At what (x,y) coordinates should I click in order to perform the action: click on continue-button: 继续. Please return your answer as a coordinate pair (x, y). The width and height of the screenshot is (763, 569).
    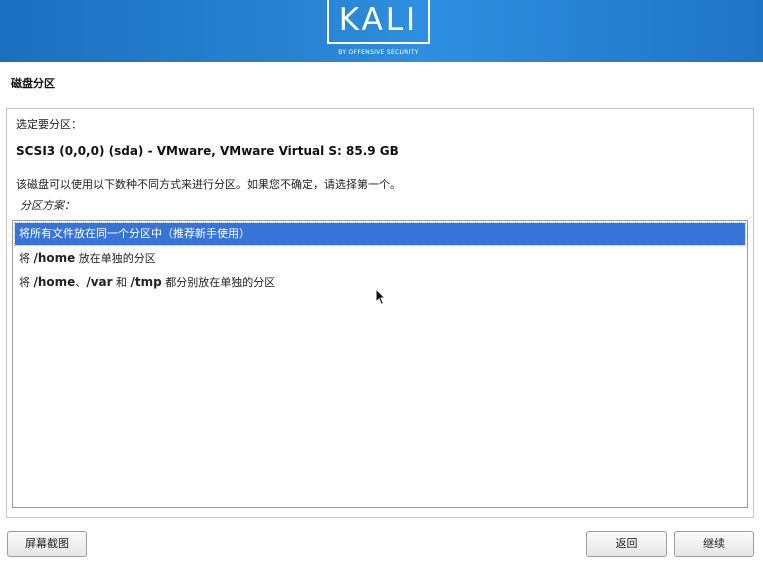
    Looking at the image, I should click on (714, 544).